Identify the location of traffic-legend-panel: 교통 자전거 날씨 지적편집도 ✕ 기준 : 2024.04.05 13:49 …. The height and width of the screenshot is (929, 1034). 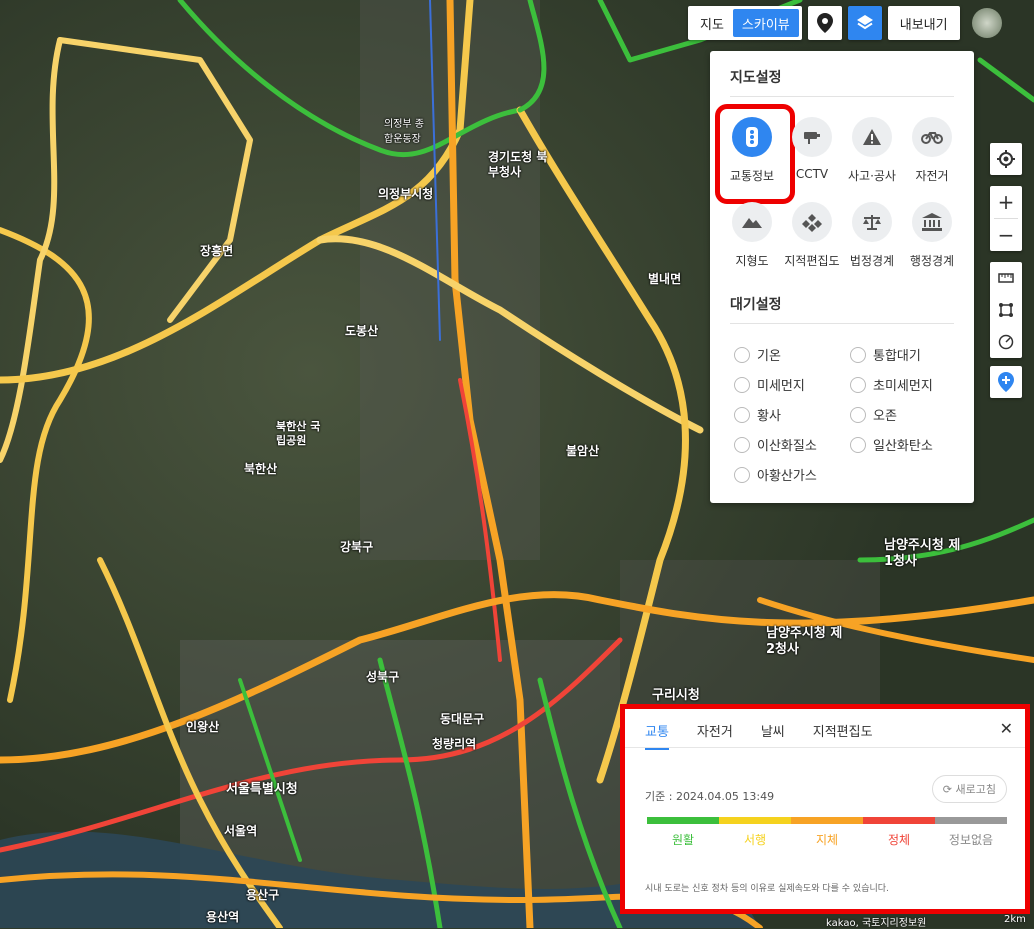
(825, 809).